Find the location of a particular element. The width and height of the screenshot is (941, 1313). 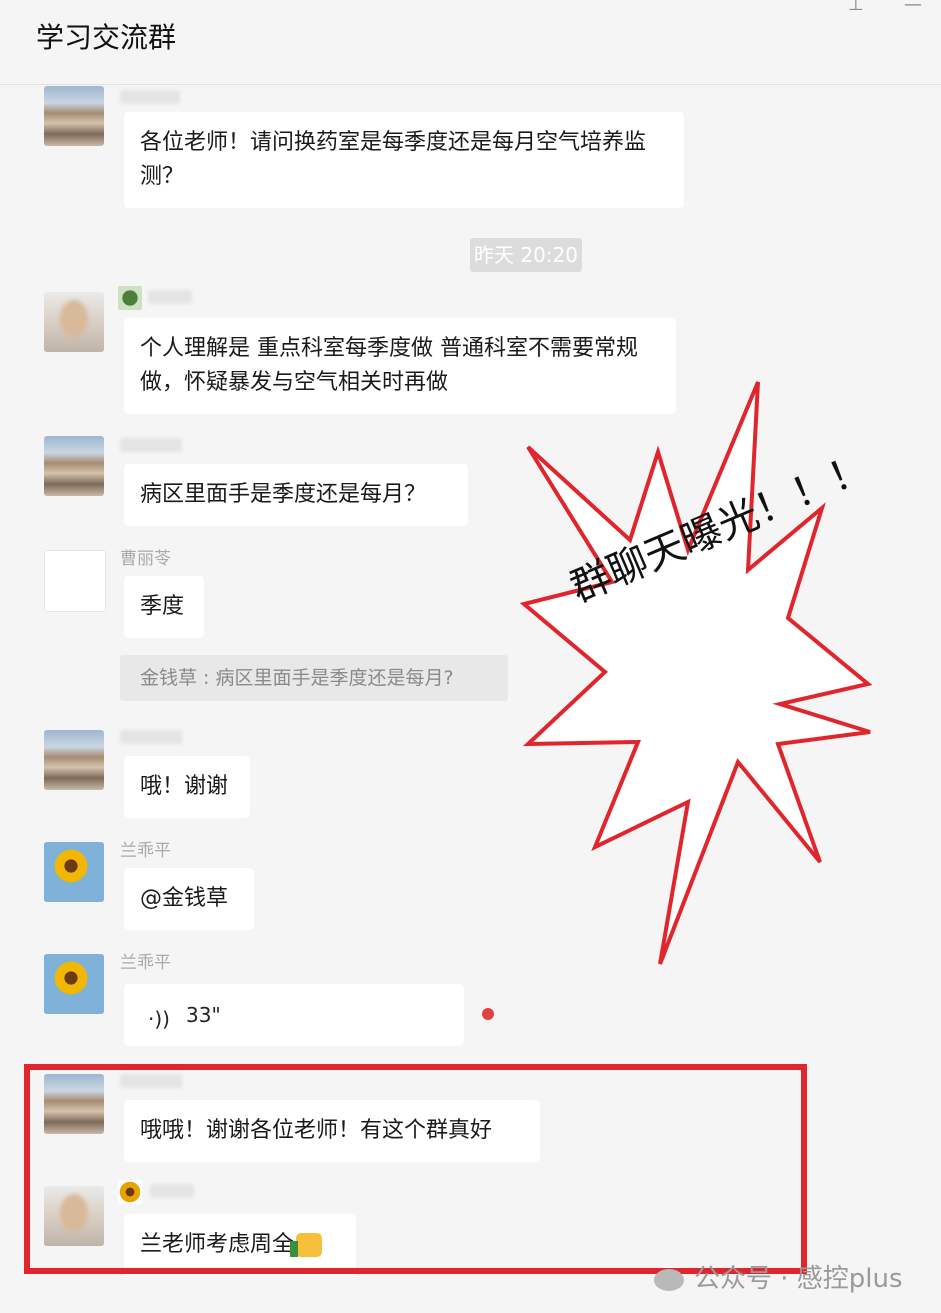

message-bubble: 各位老师！请问换药室是每季度还是每月空气培养监测？ is located at coordinates (404, 160).